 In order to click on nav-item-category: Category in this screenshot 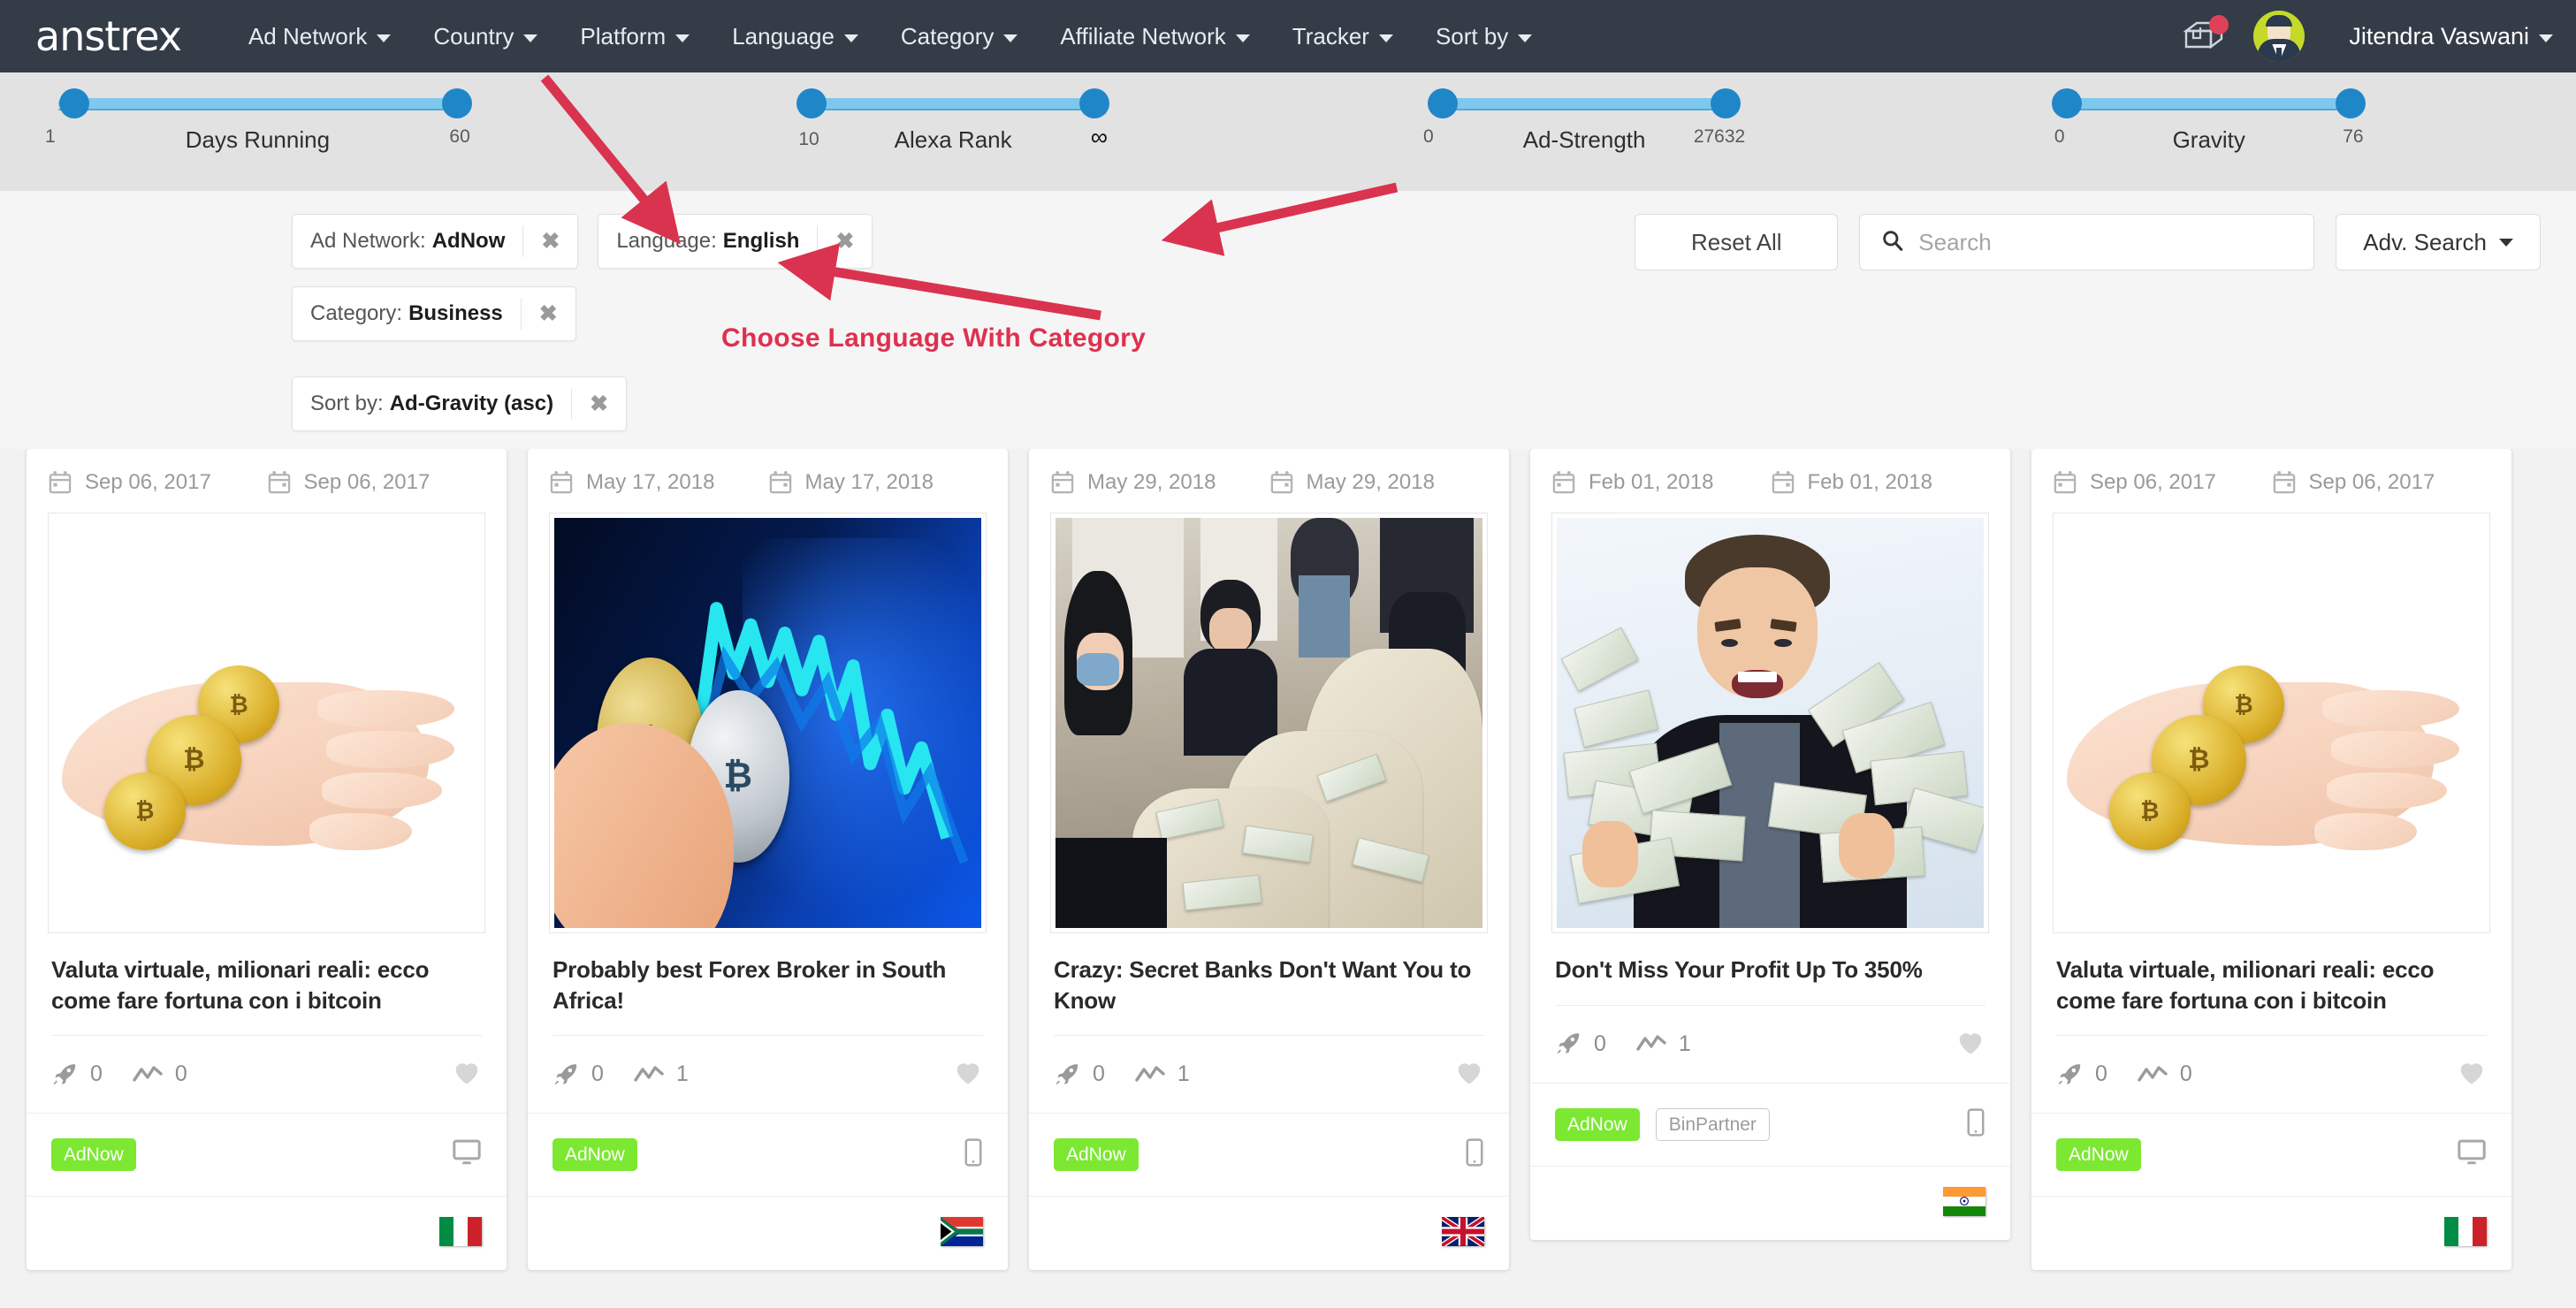, I will do `click(960, 36)`.